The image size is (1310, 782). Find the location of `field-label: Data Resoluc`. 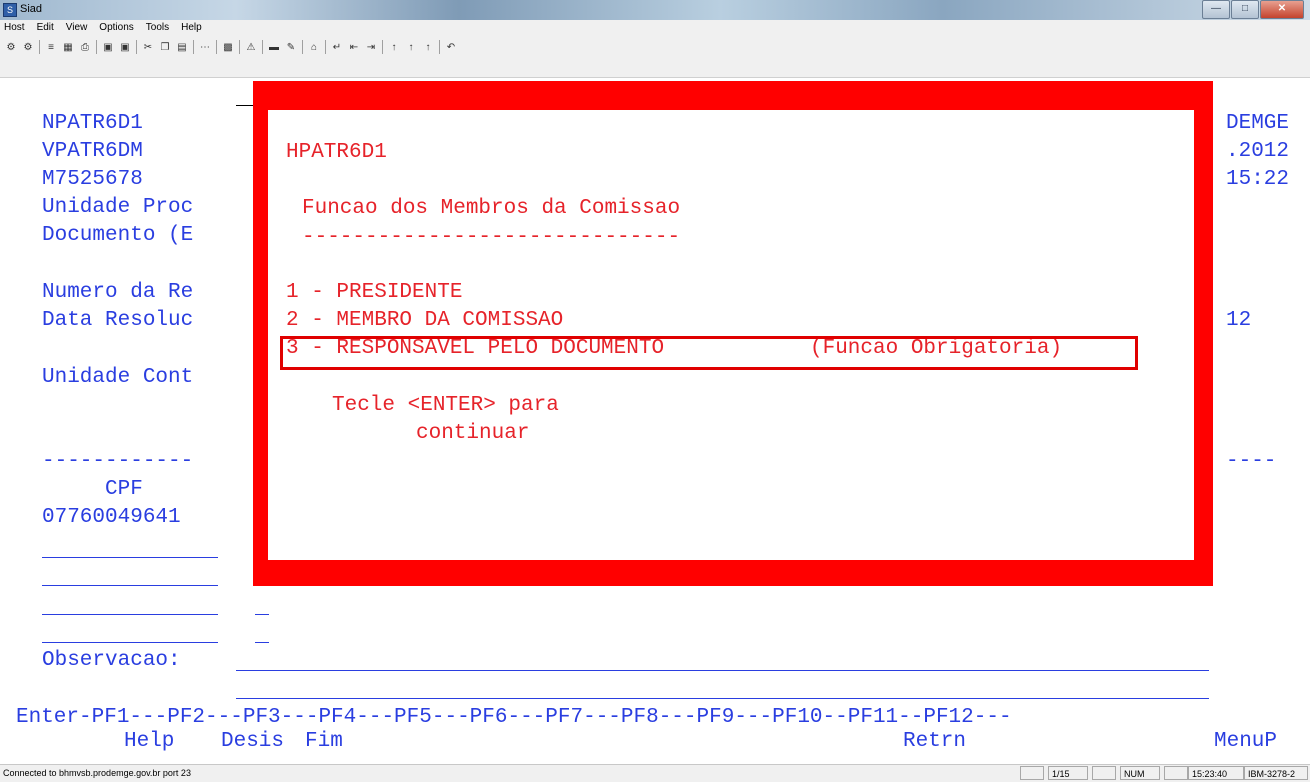

field-label: Data Resoluc is located at coordinates (118, 320).